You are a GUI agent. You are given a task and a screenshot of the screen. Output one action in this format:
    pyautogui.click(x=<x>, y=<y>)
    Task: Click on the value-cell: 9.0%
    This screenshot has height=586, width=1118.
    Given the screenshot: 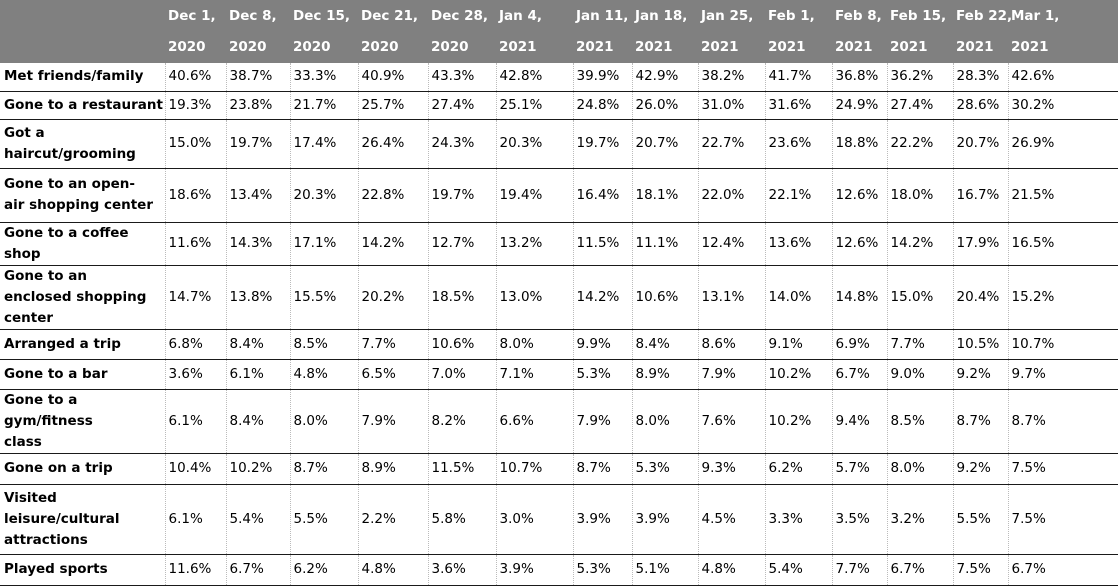 What is the action you would take?
    pyautogui.click(x=919, y=374)
    